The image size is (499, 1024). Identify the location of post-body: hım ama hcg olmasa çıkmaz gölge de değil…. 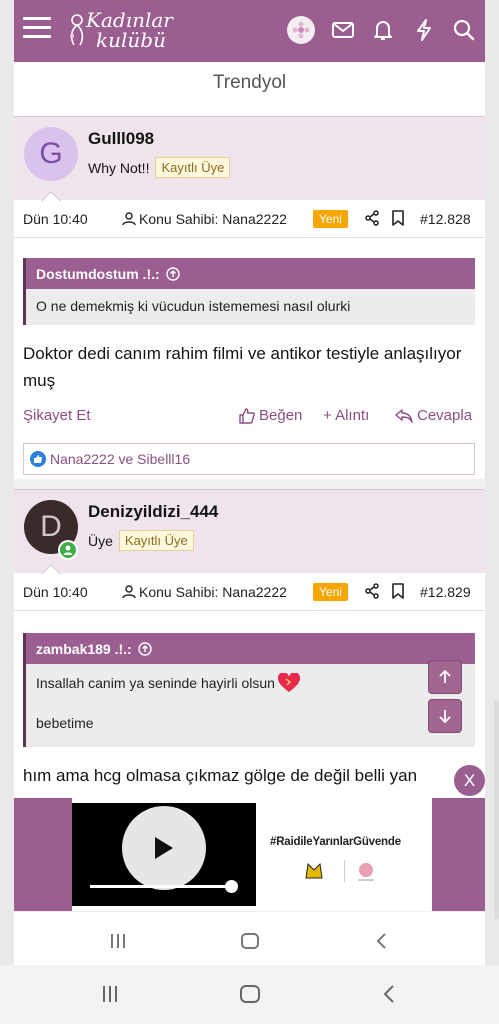
(220, 775).